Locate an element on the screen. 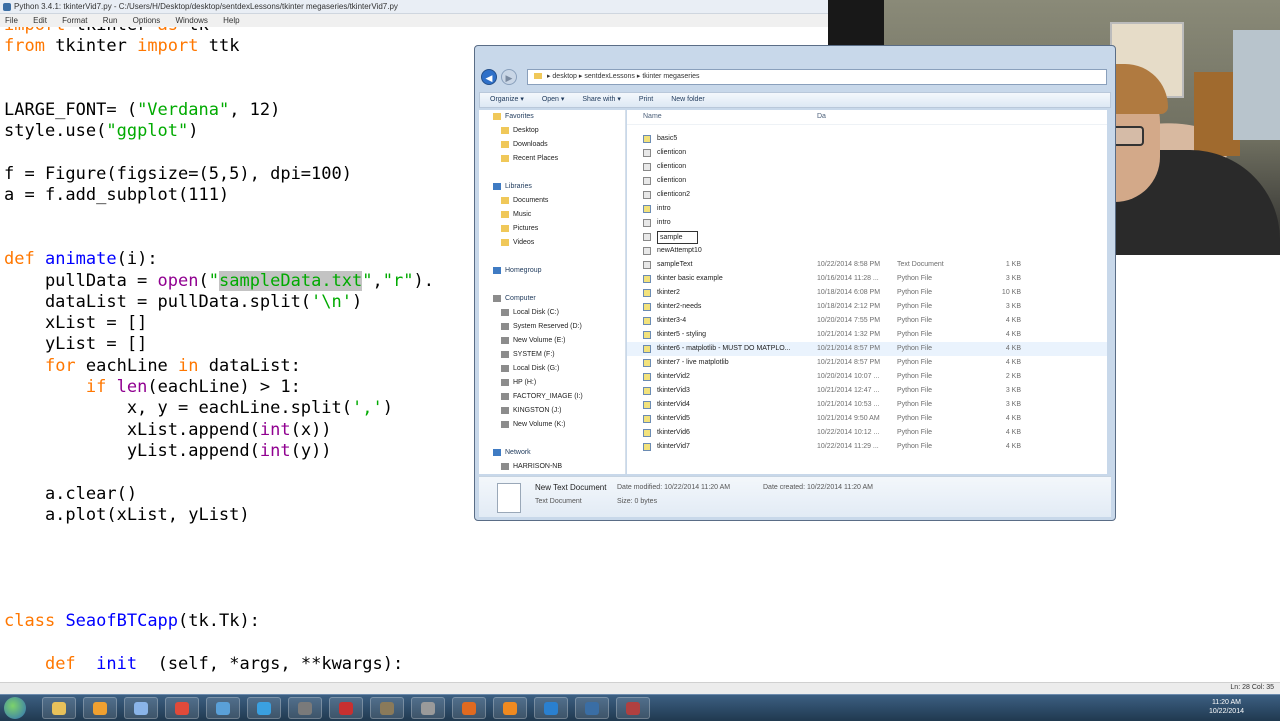 Image resolution: width=1280 pixels, height=721 pixels. nav-item: Music is located at coordinates (552, 215).